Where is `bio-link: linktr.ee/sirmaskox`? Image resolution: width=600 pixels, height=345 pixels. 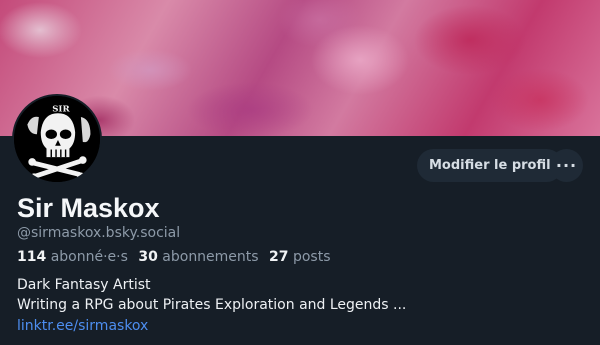
bio-link: linktr.ee/sirmaskox is located at coordinates (82, 326).